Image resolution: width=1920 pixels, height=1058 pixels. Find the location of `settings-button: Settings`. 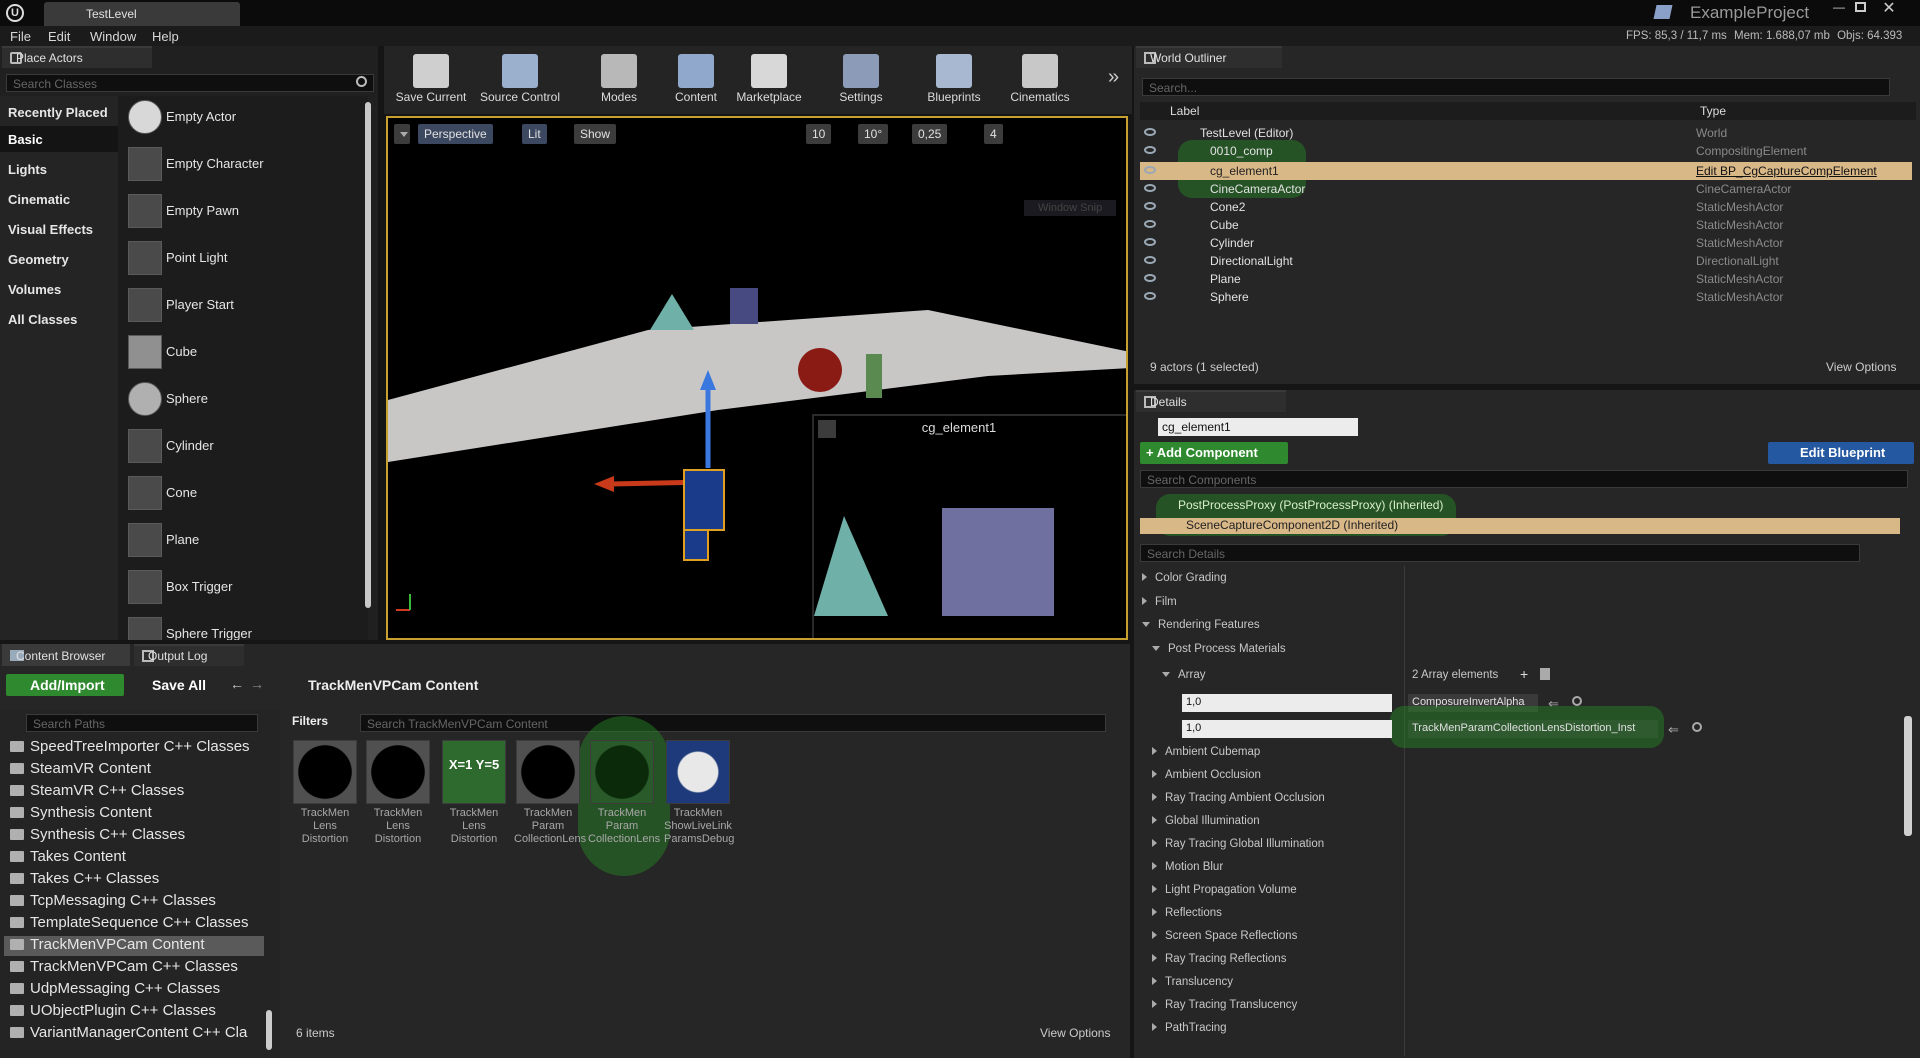

settings-button: Settings is located at coordinates (861, 80).